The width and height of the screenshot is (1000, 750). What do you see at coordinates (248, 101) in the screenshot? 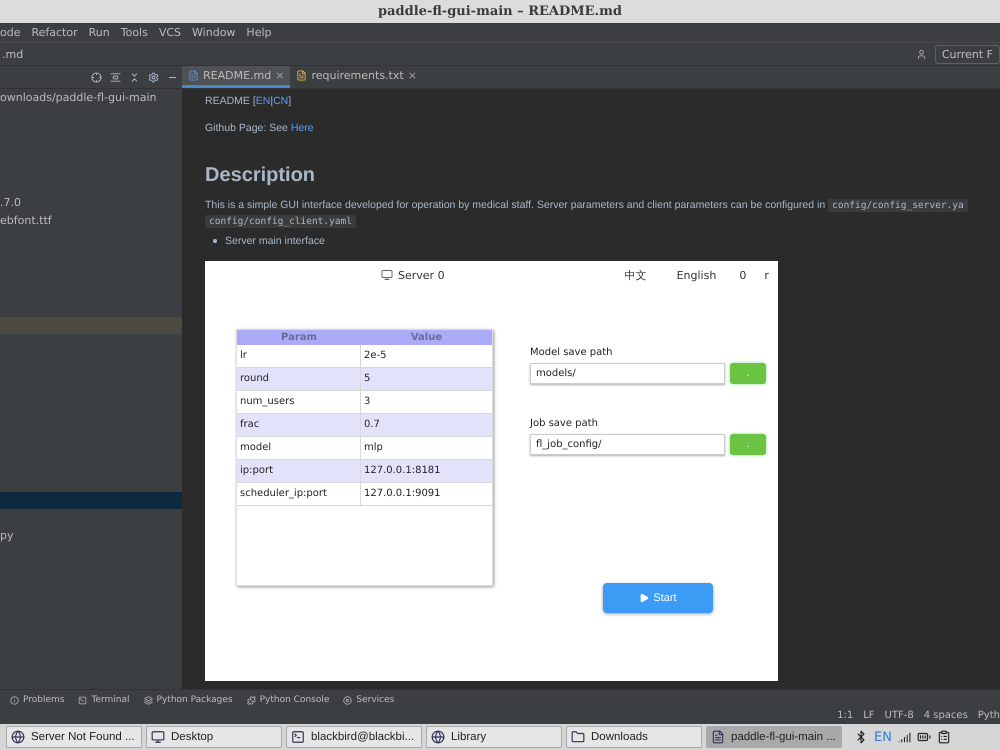
I see `readme-language-line: README [EN|CN]` at bounding box center [248, 101].